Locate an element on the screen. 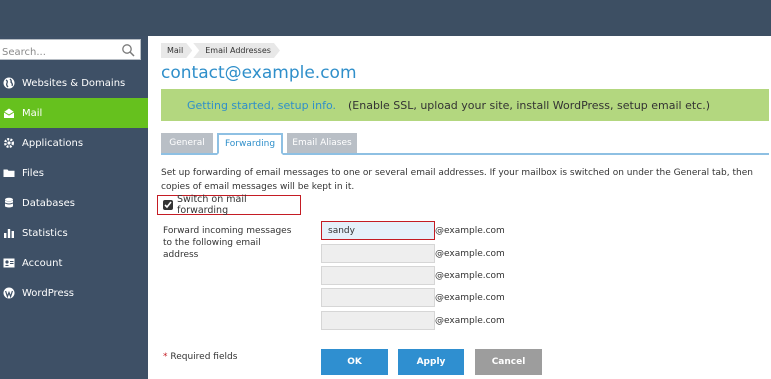  search-input is located at coordinates (59, 52).